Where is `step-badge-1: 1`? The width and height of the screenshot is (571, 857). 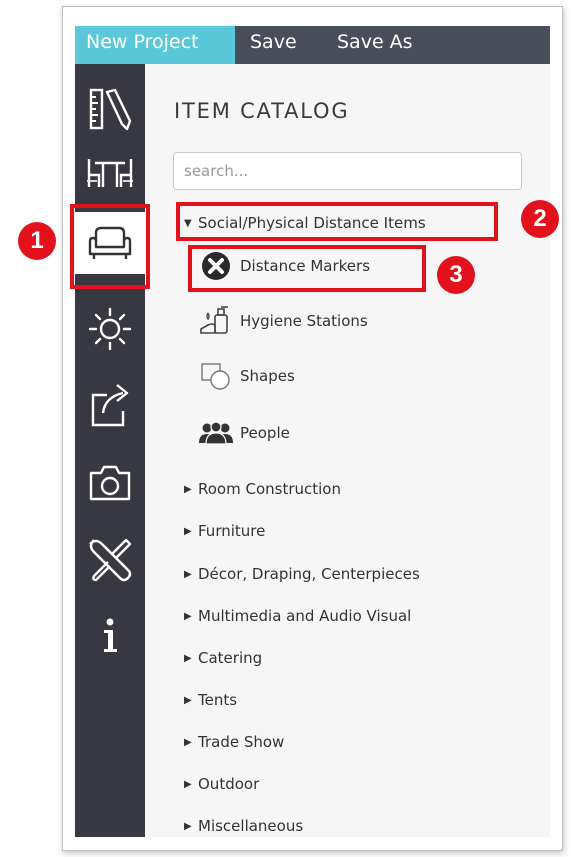 step-badge-1: 1 is located at coordinates (37, 241).